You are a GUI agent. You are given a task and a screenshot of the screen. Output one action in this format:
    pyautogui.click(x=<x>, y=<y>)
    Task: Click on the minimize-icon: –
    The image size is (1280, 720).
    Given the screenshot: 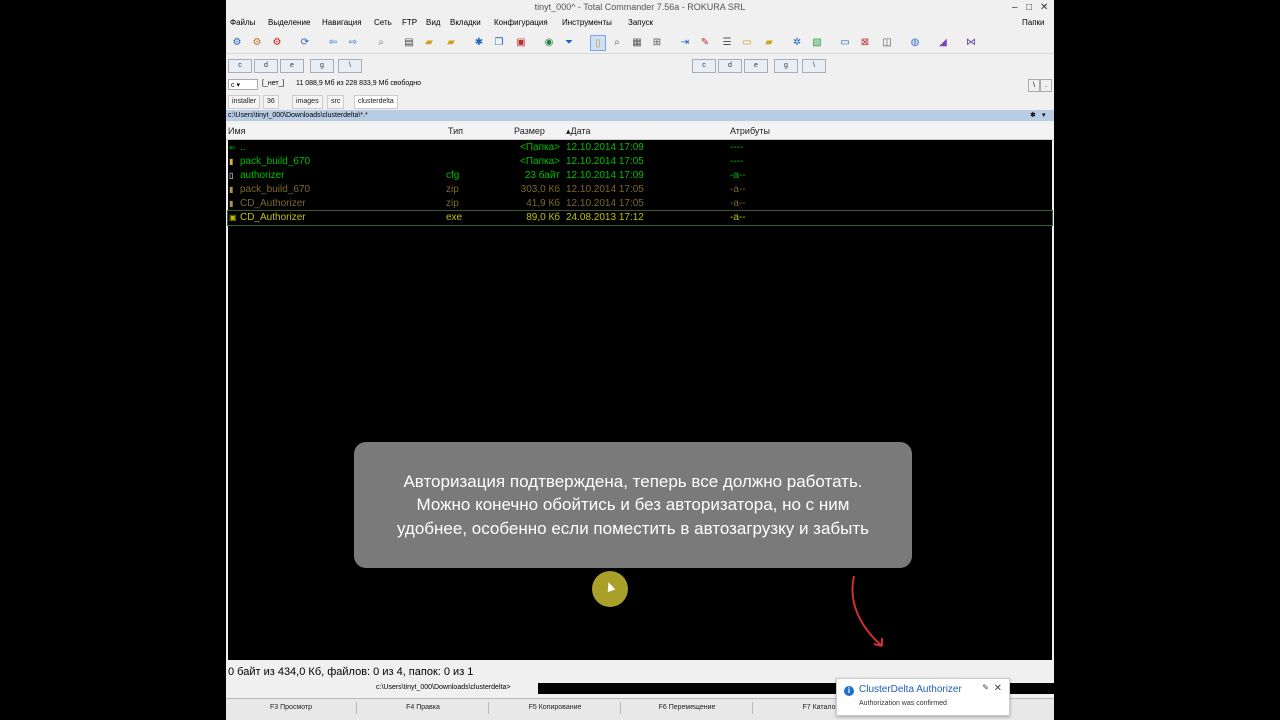 What is the action you would take?
    pyautogui.click(x=1015, y=7)
    